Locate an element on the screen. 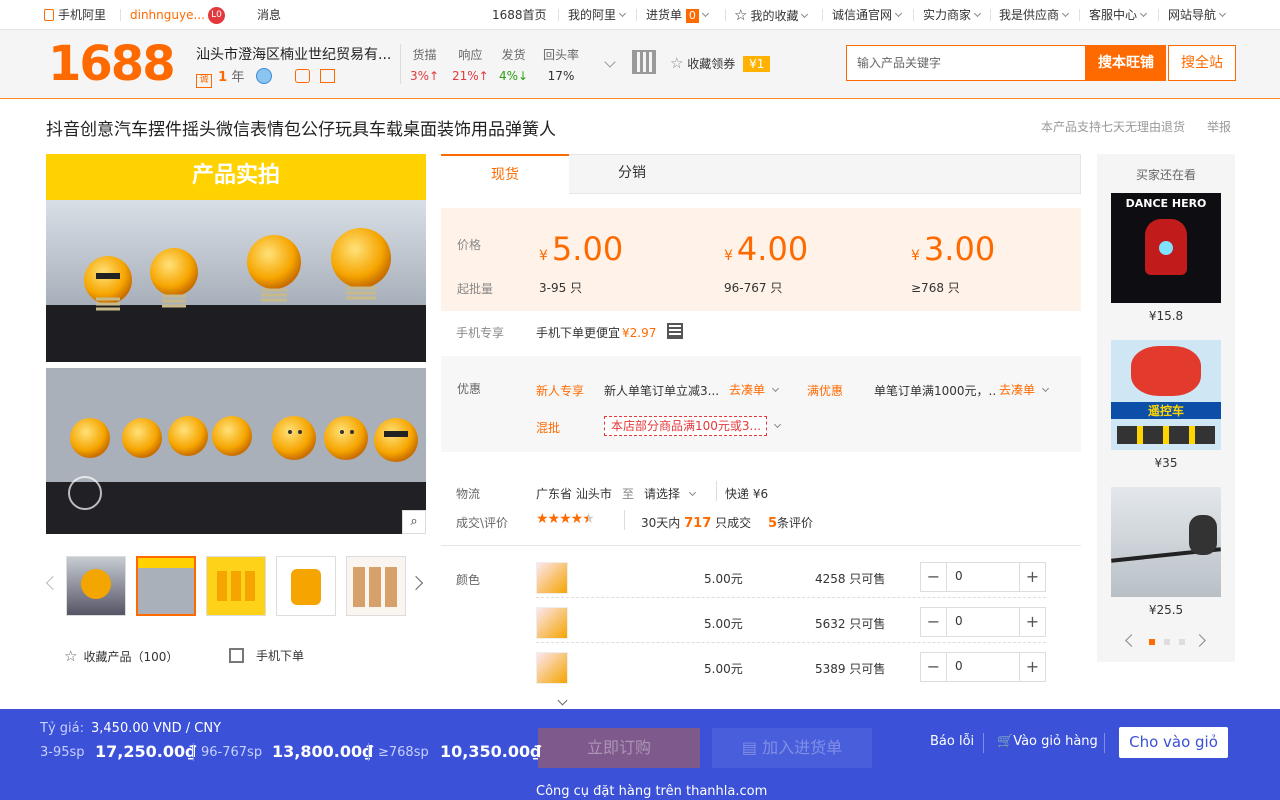 The image size is (1280, 800). thumb-next-icon is located at coordinates (416, 583).